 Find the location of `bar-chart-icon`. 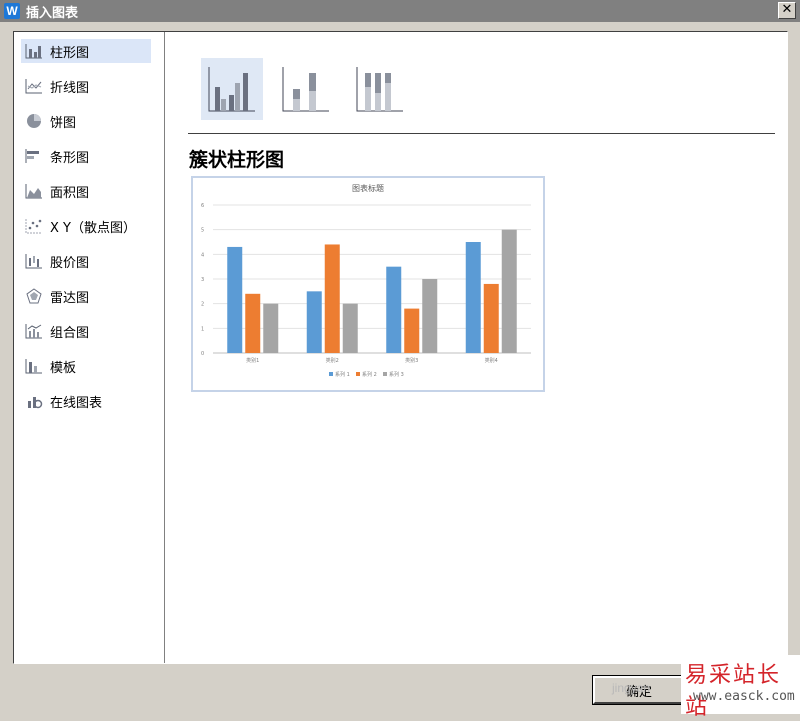

bar-chart-icon is located at coordinates (34, 156).